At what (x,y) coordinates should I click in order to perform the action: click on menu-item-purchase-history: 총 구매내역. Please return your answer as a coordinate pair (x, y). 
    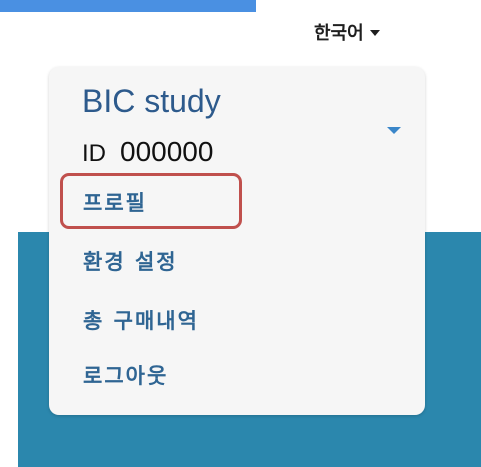
    Looking at the image, I should click on (141, 321).